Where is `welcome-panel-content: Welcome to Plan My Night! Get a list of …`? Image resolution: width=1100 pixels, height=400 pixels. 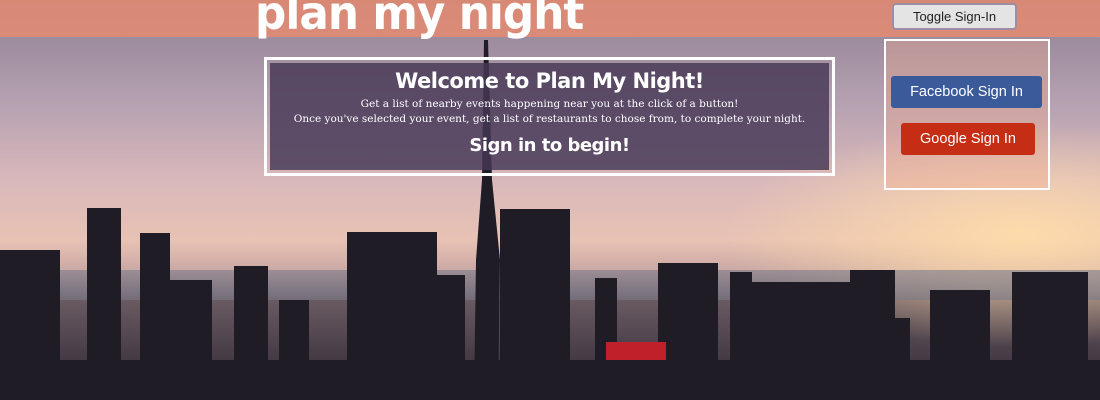 welcome-panel-content: Welcome to Plan My Night! Get a list of … is located at coordinates (549, 116).